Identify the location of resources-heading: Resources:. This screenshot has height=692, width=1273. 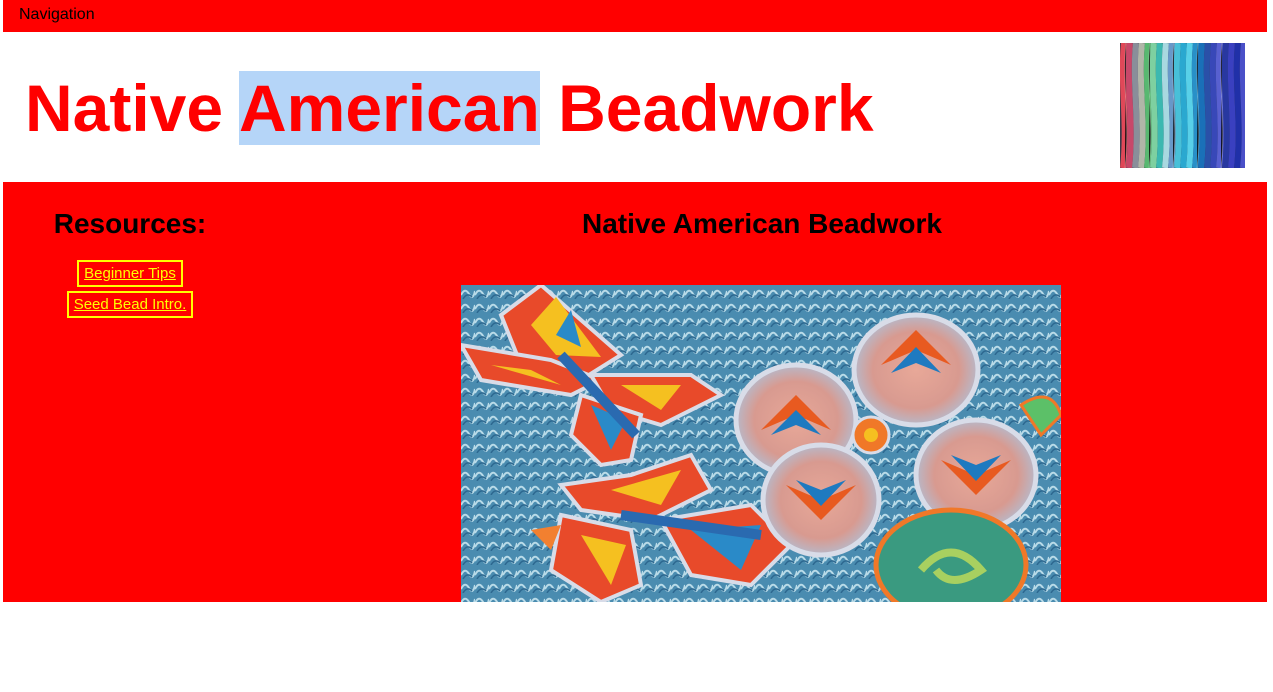
(130, 223).